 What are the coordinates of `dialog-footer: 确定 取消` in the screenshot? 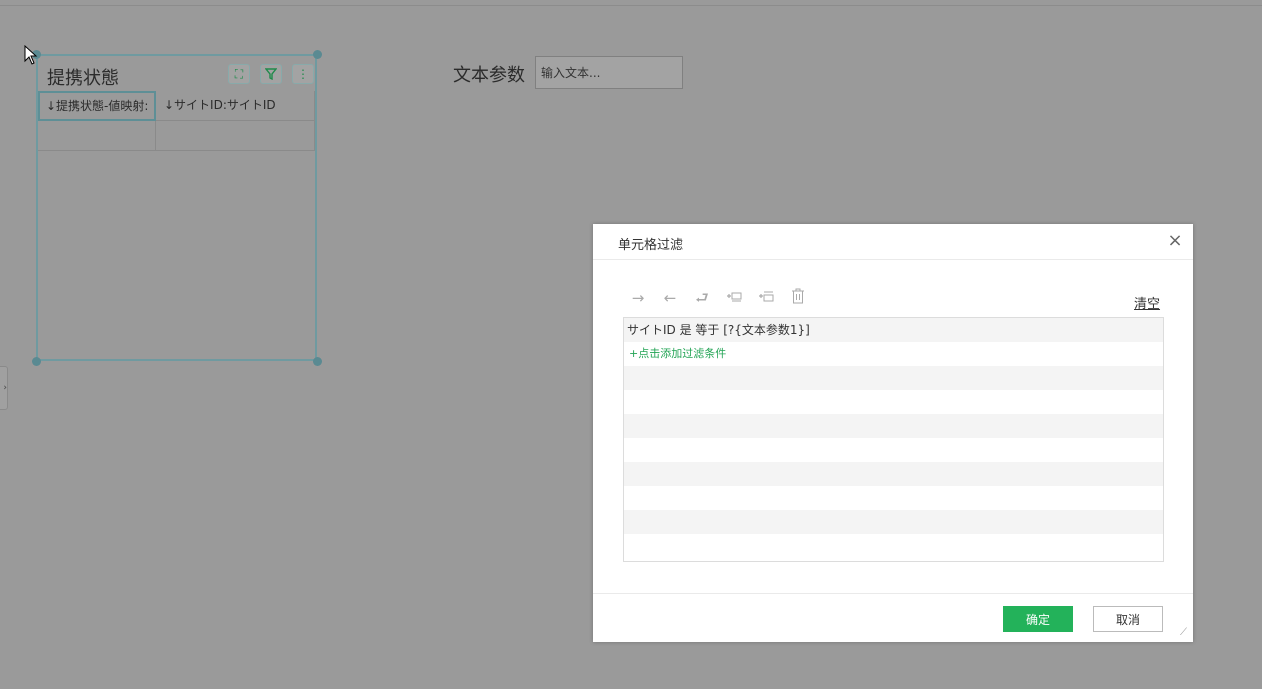 It's located at (893, 618).